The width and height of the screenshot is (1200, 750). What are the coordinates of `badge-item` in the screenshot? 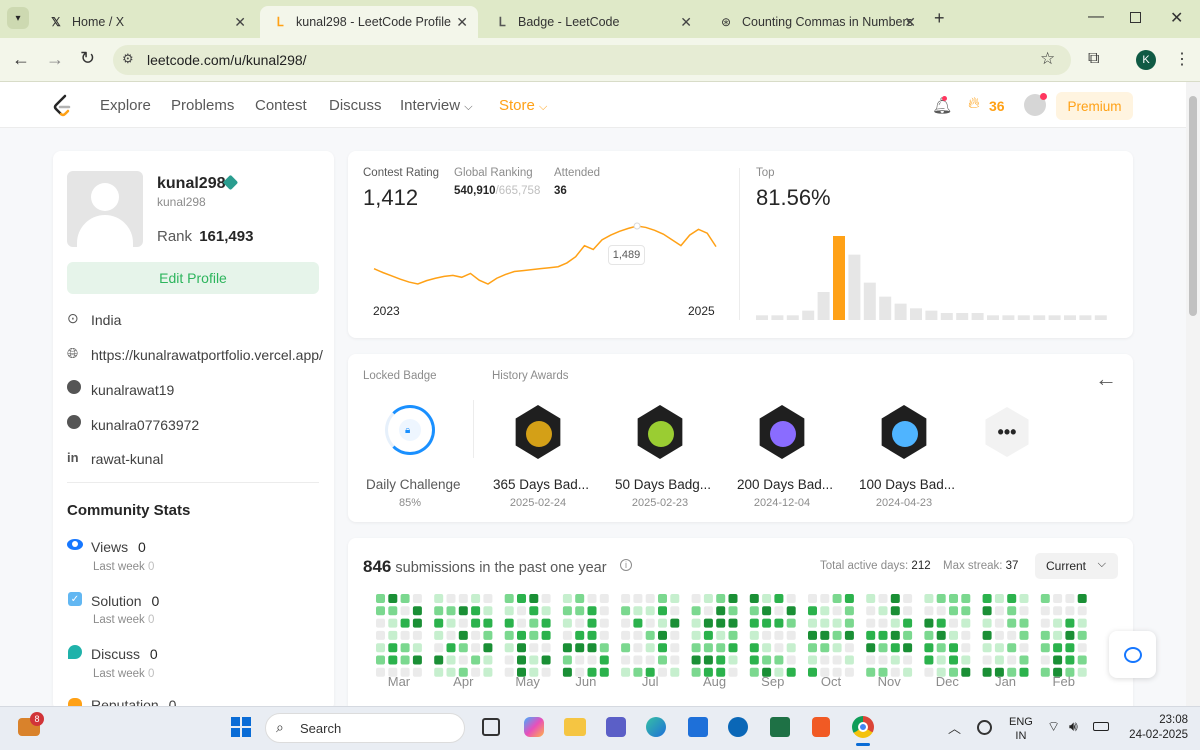 It's located at (782, 432).